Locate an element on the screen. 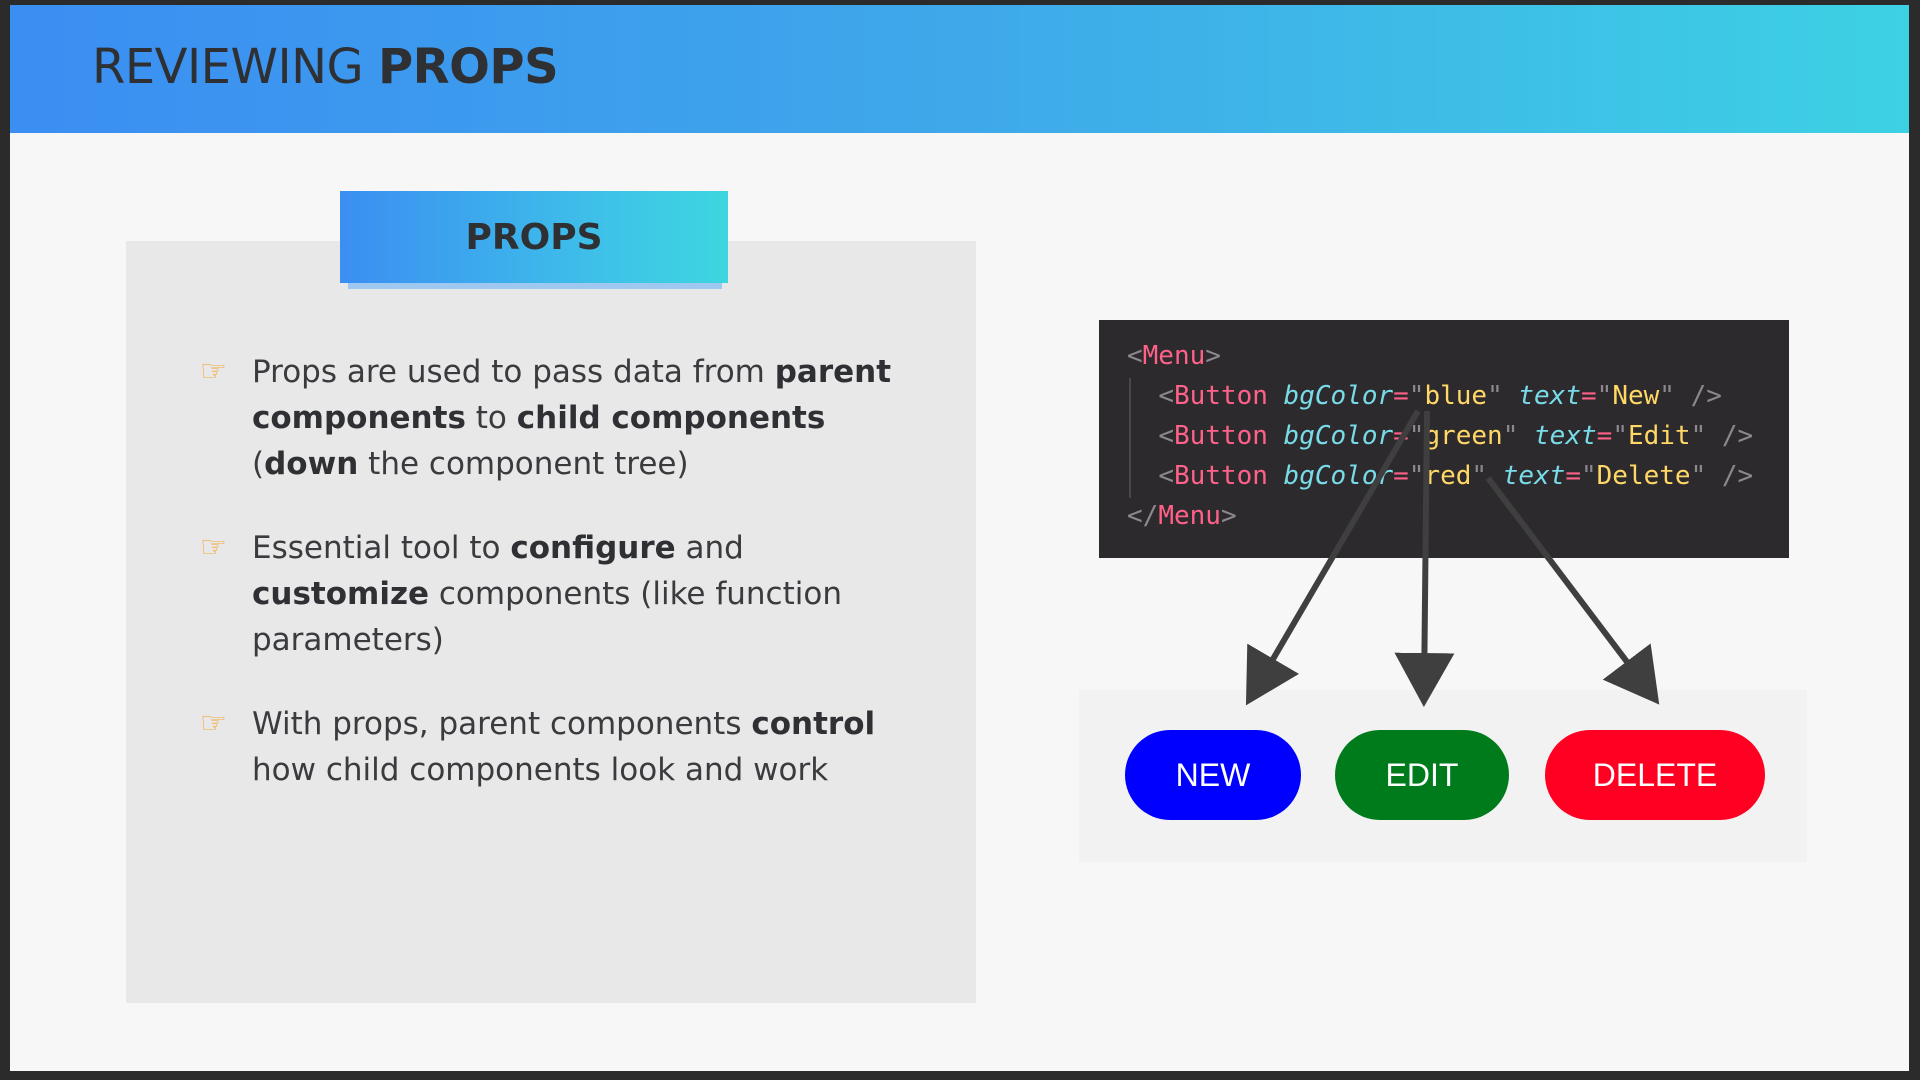 The width and height of the screenshot is (1920, 1080). code-line-menu-open: <Menu> is located at coordinates (1174, 356).